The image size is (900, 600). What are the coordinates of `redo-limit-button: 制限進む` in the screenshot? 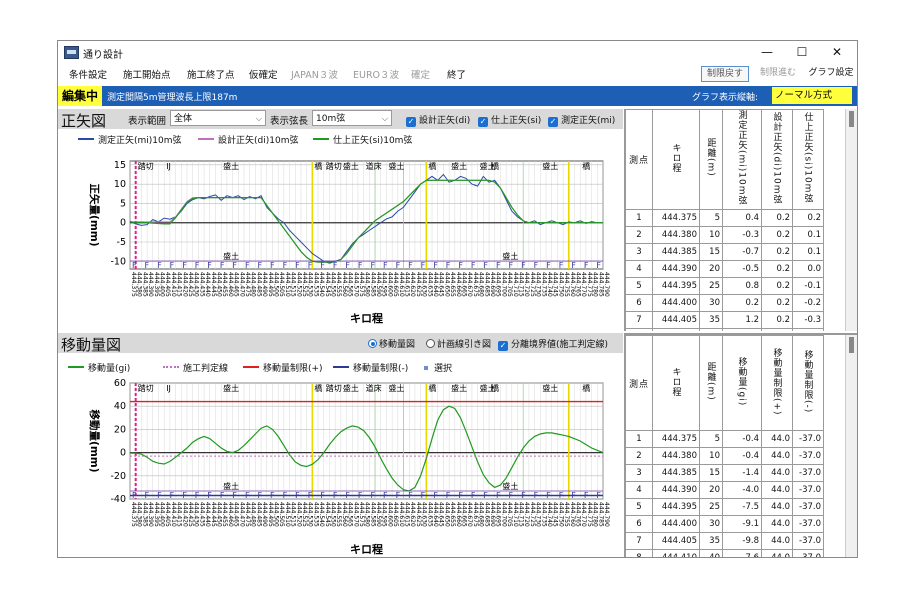 It's located at (778, 73).